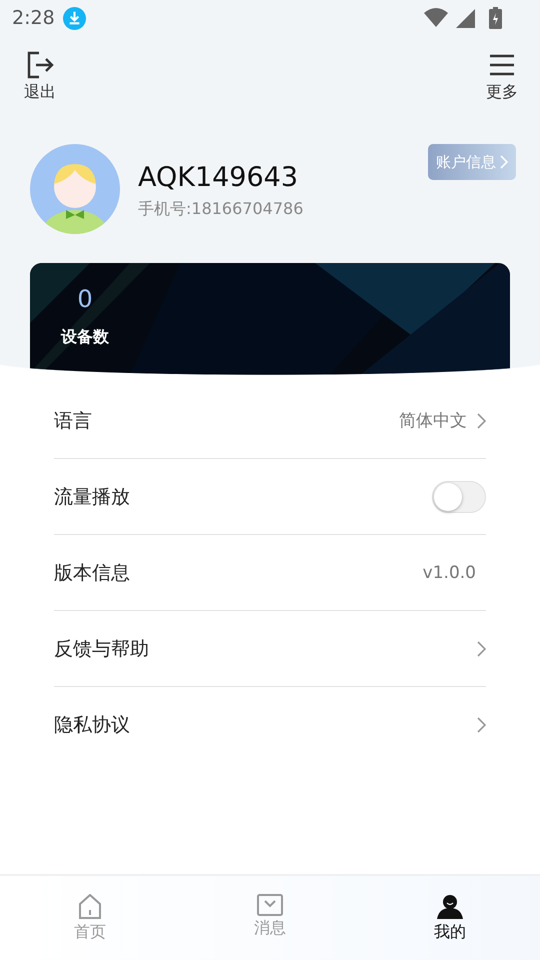  Describe the element at coordinates (436, 18) in the screenshot. I see `wifi-icon` at that location.